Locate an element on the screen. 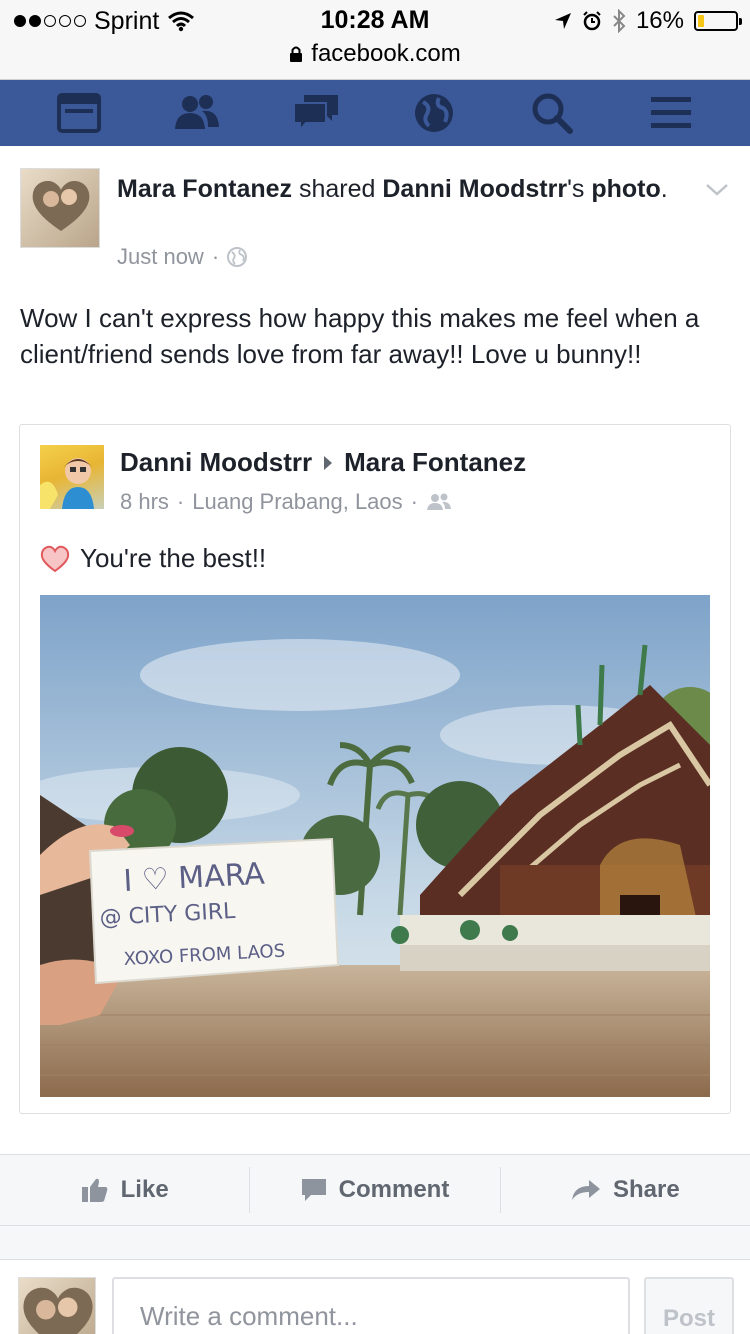 The image size is (750, 1334). shared-post-names: Danni Moodstrr Mara Fontanez is located at coordinates (323, 462).